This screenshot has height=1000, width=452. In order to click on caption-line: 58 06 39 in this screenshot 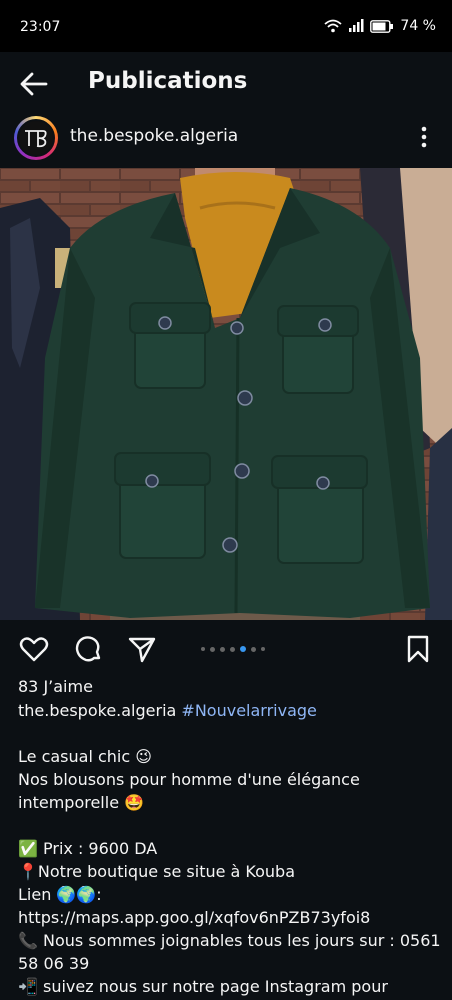, I will do `click(54, 963)`.